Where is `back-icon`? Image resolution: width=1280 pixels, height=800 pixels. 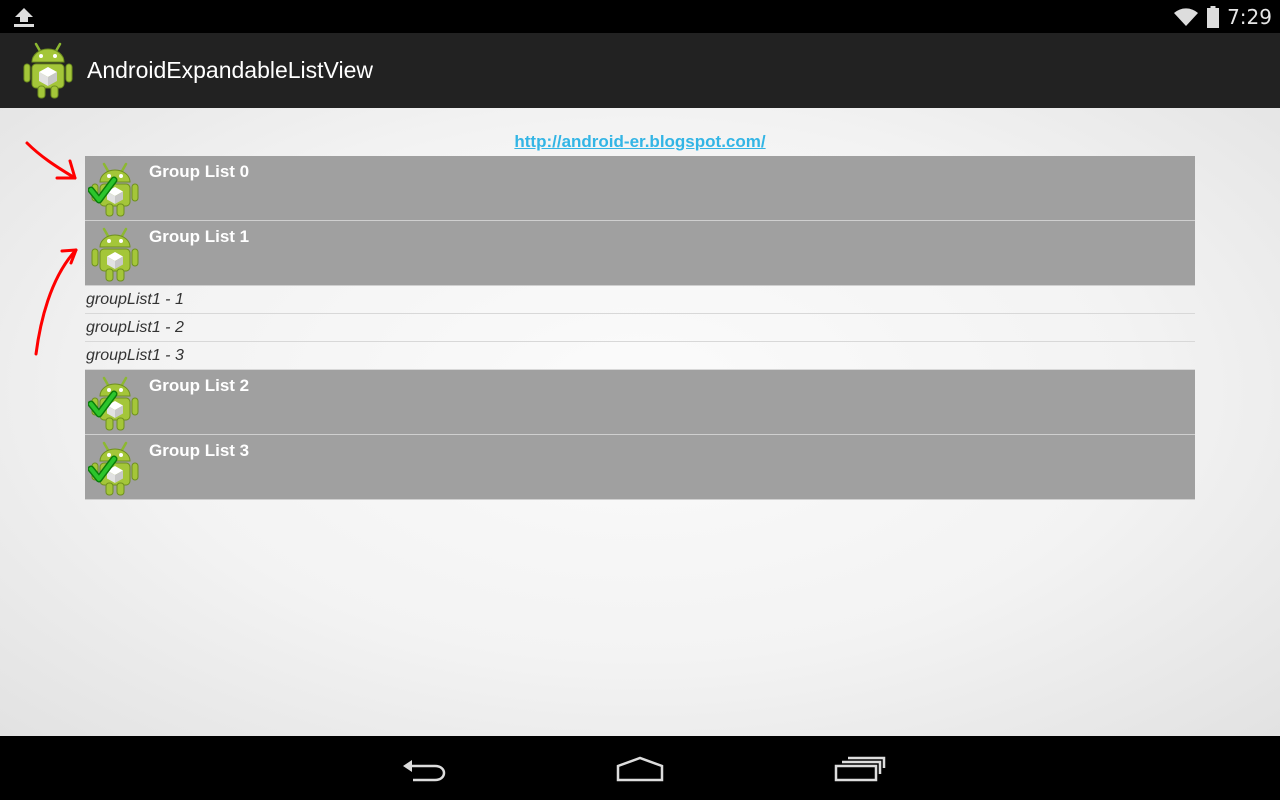
back-icon is located at coordinates (425, 768).